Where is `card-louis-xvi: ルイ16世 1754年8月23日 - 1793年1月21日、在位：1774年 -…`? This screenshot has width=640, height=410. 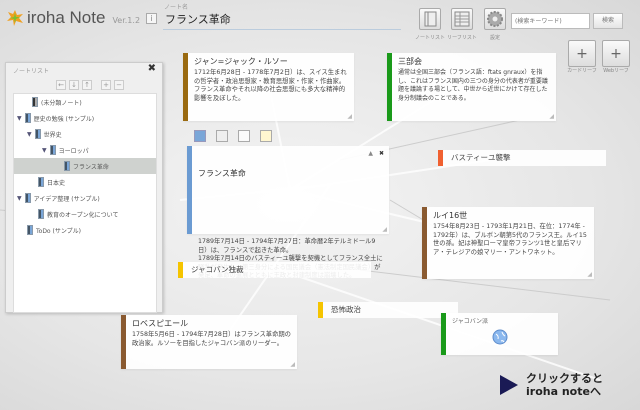
card-louis-xvi: ルイ16世 1754年8月23日 - 1793年1月21日、在位：1774年 -… is located at coordinates (508, 243).